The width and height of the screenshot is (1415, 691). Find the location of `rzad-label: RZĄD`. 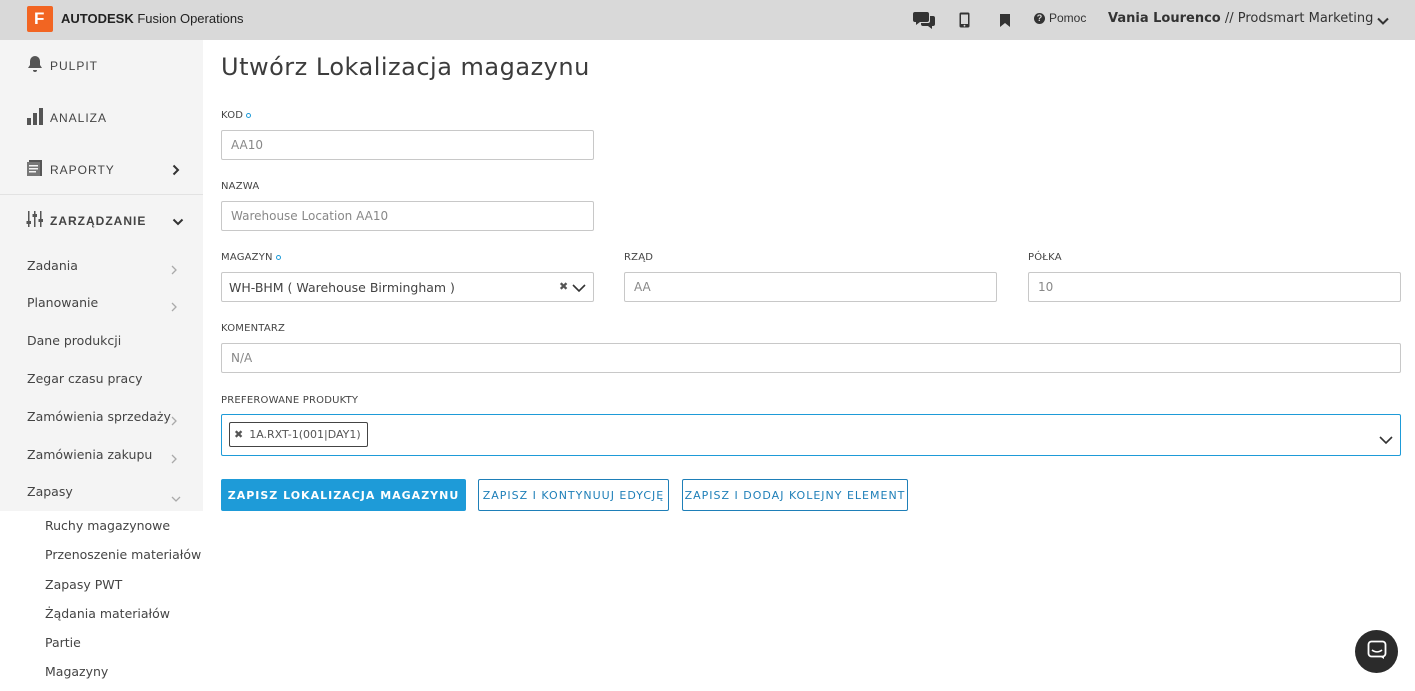

rzad-label: RZĄD is located at coordinates (639, 257).